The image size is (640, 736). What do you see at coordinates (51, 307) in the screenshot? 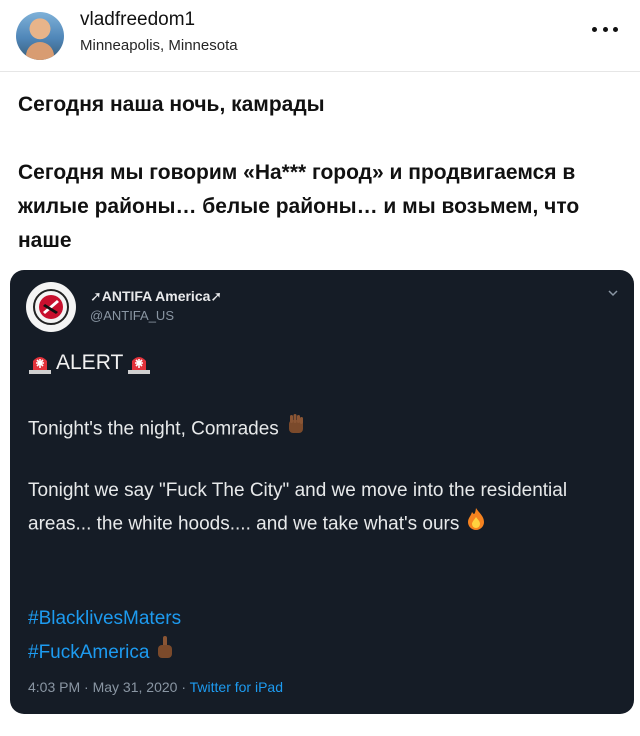
I see `tweet-avatar` at bounding box center [51, 307].